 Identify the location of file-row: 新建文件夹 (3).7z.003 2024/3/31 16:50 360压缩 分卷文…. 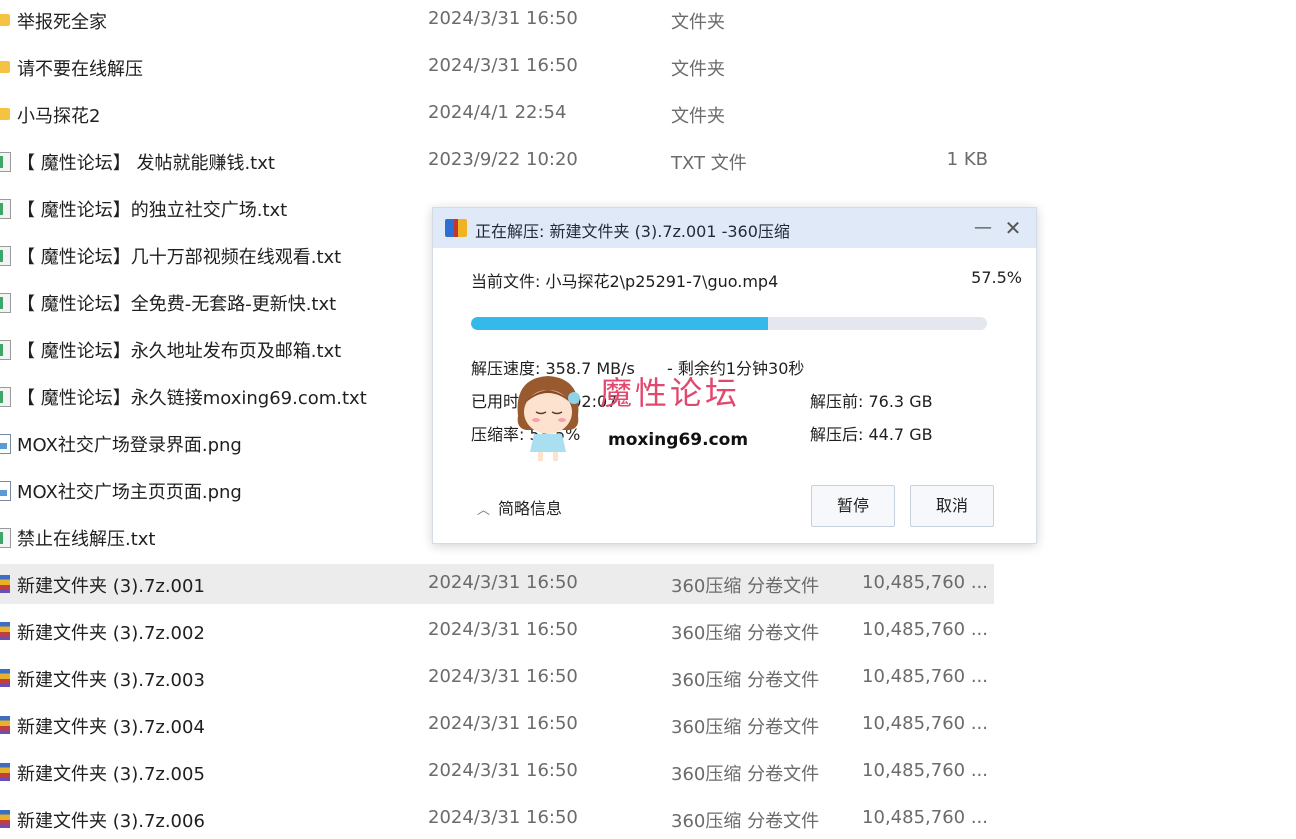
(497, 678).